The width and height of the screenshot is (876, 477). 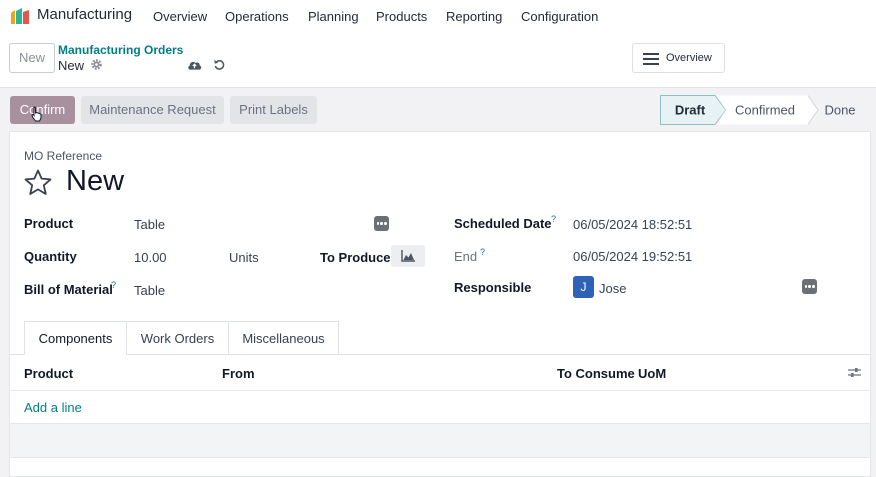 I want to click on mo-reference-label: MO Reference, so click(x=63, y=156).